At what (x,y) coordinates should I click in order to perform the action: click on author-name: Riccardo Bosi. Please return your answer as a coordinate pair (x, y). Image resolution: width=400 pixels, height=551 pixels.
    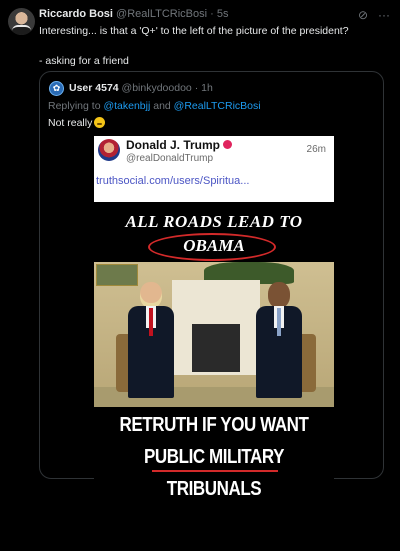
    Looking at the image, I should click on (76, 14).